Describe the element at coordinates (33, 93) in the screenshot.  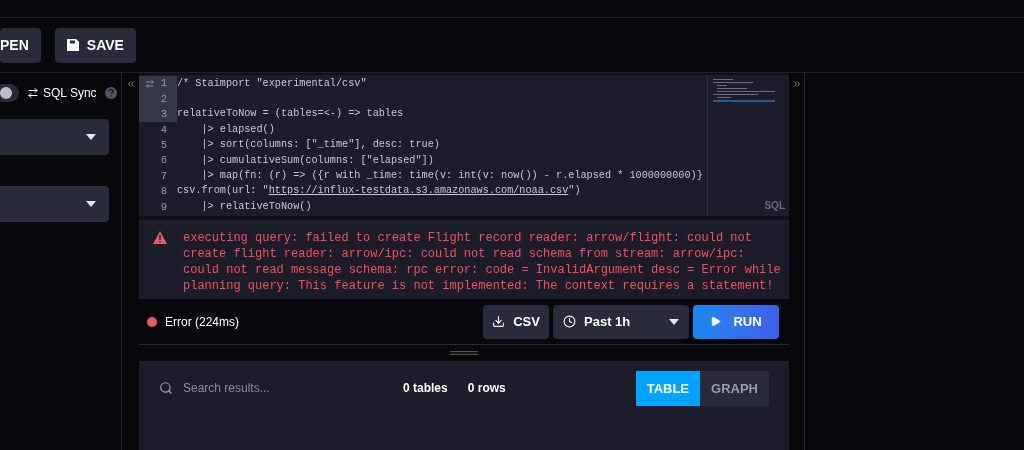
I see `sync-icon` at that location.